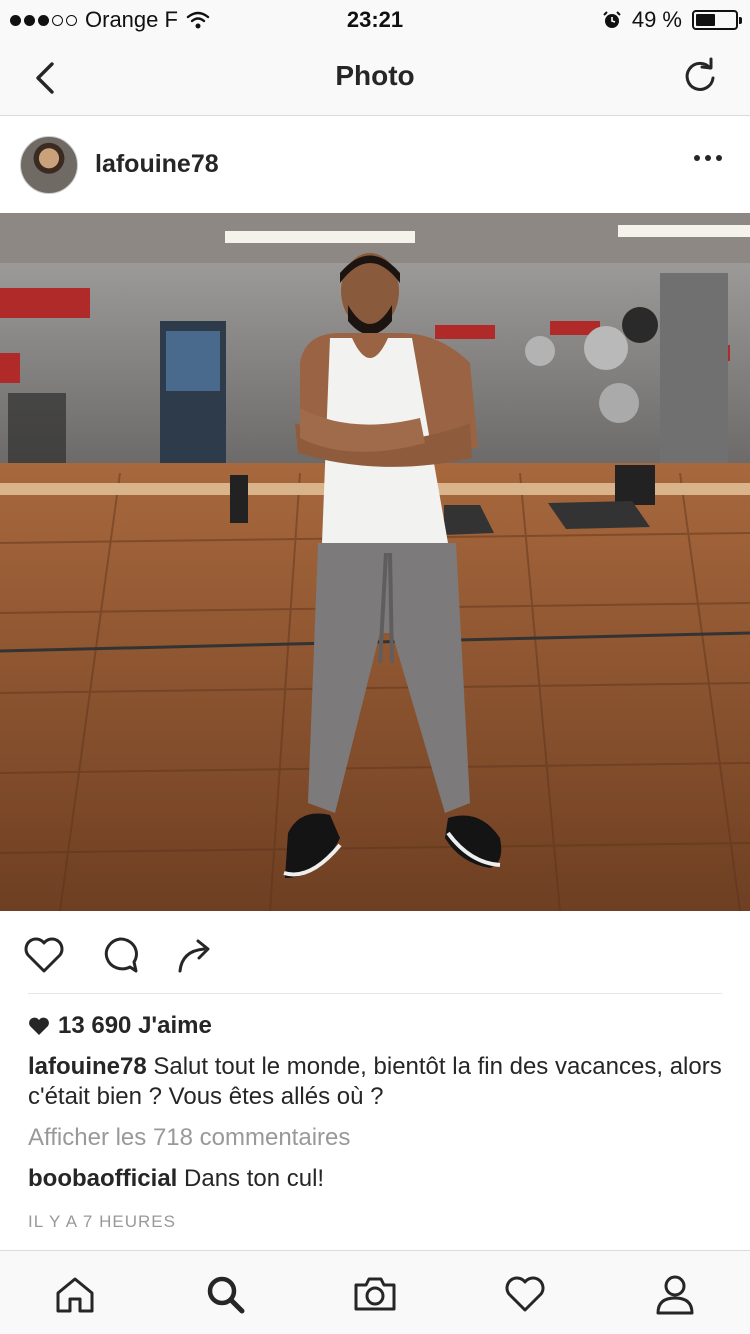 This screenshot has height=1334, width=750. I want to click on nav-bar: Photo, so click(375, 78).